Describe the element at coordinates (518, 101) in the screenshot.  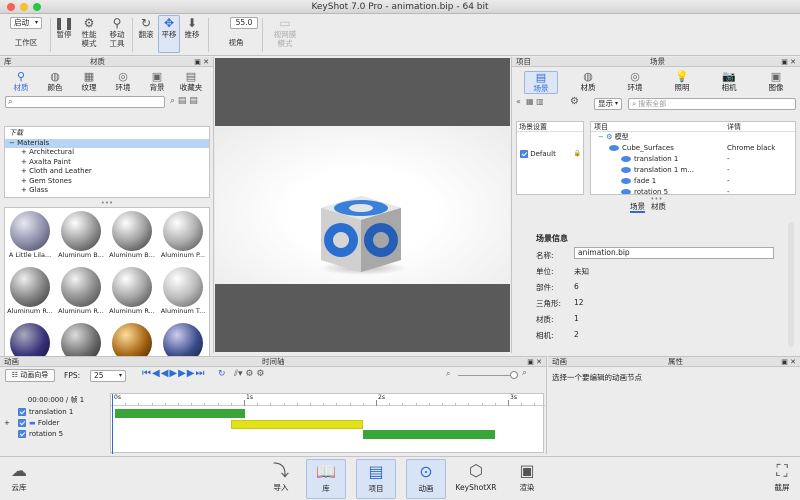
I see `collapse-icon: «` at that location.